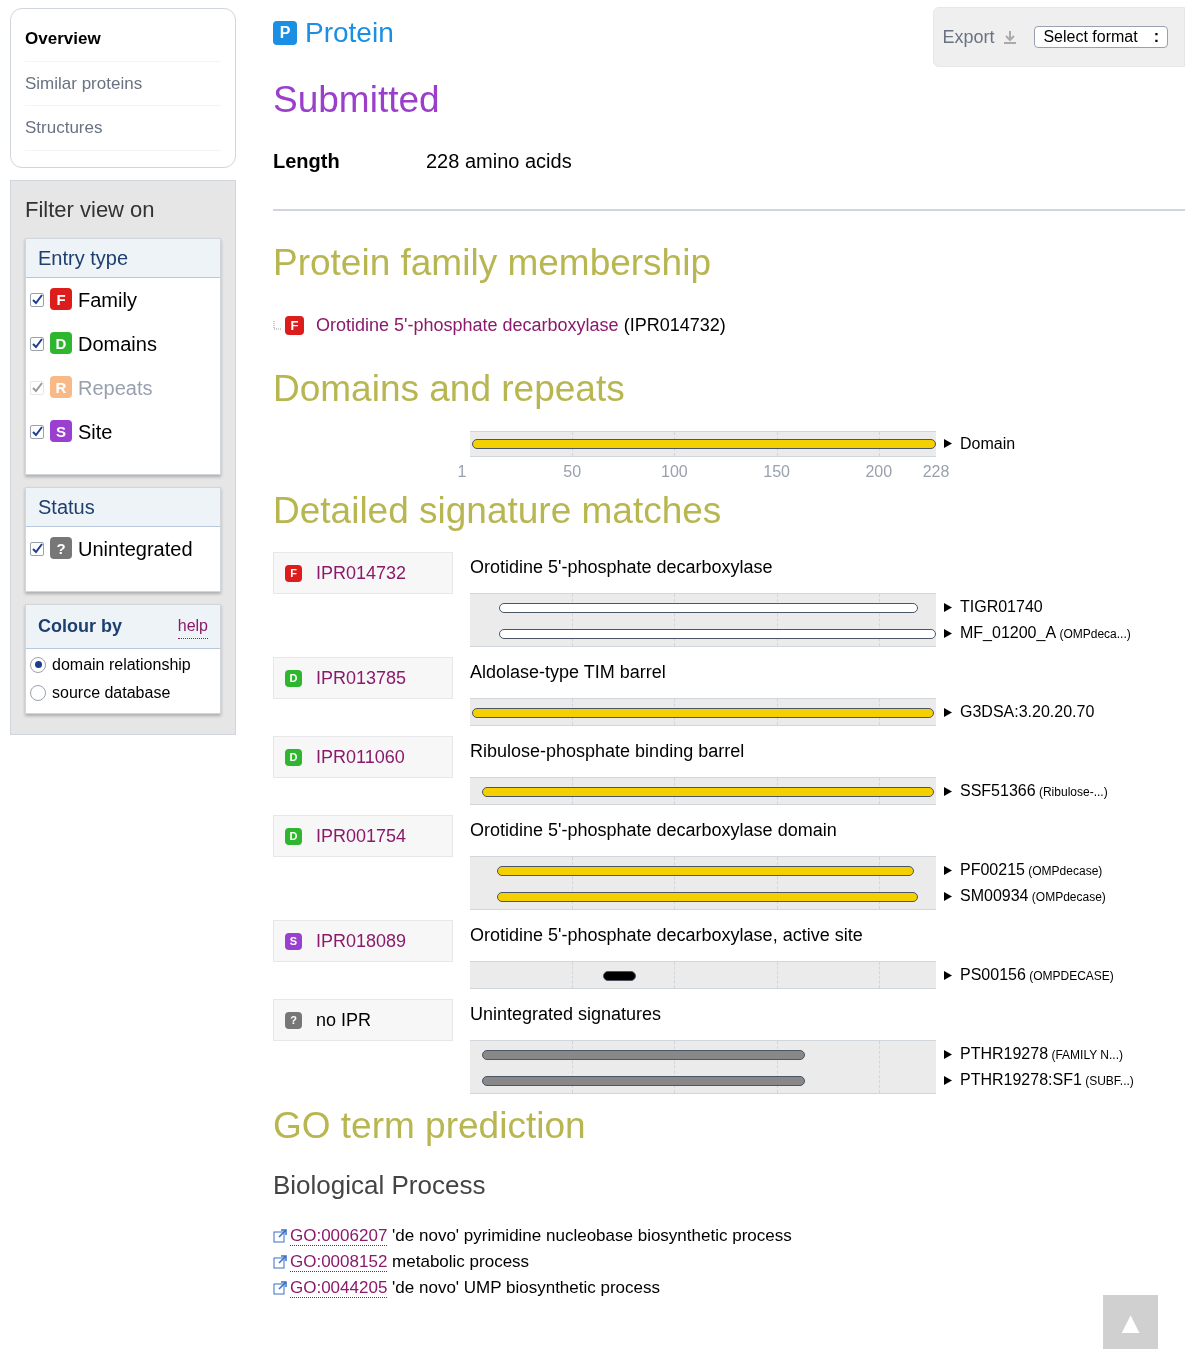  I want to click on box-title: Status, so click(66, 507).